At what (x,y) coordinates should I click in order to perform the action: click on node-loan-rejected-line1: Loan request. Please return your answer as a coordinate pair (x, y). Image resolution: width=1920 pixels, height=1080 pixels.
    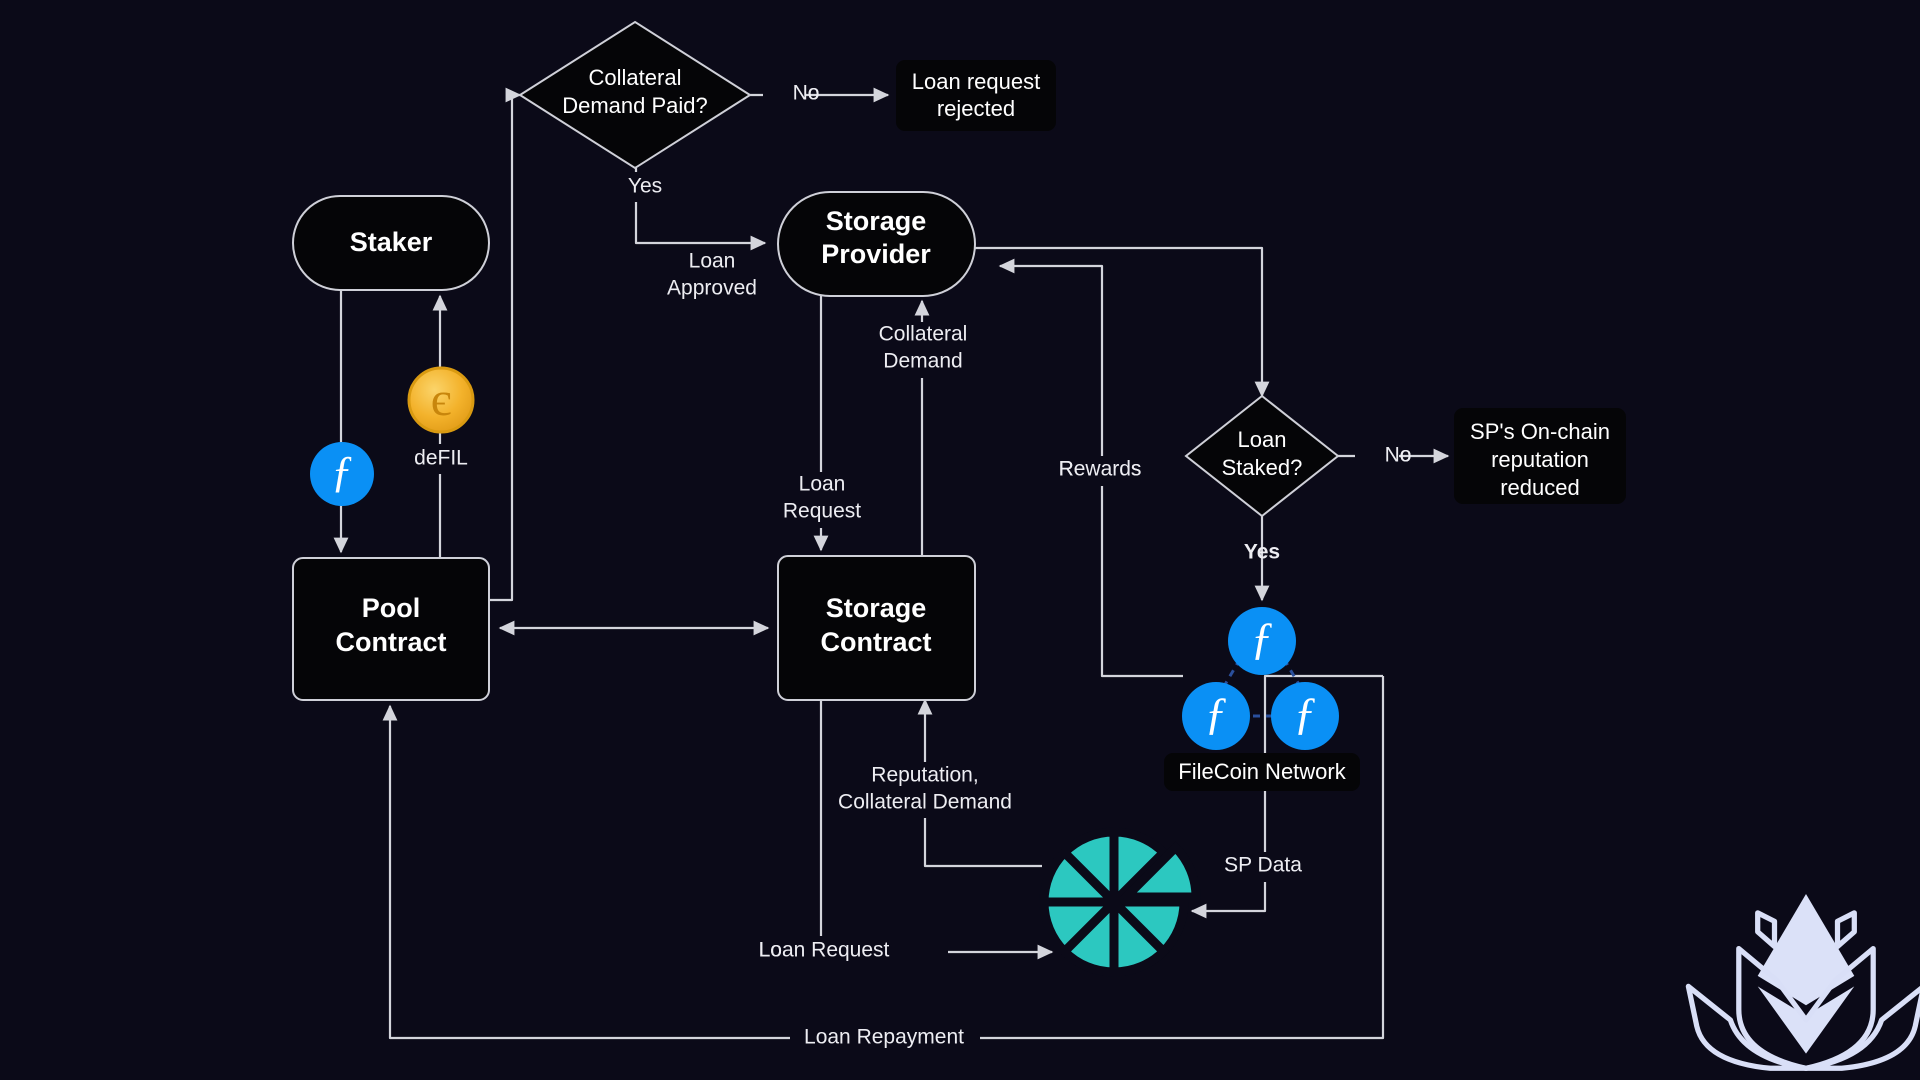
    Looking at the image, I should click on (976, 81).